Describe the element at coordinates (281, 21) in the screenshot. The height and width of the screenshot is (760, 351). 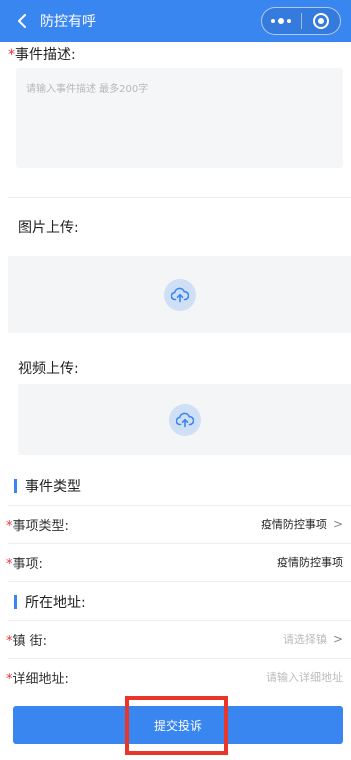
I see `more-dots-icon` at that location.